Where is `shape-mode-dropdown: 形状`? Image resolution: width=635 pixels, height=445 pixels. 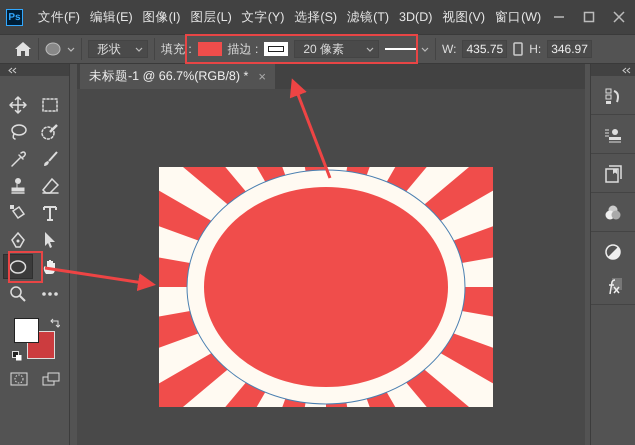
shape-mode-dropdown: 形状 is located at coordinates (118, 49).